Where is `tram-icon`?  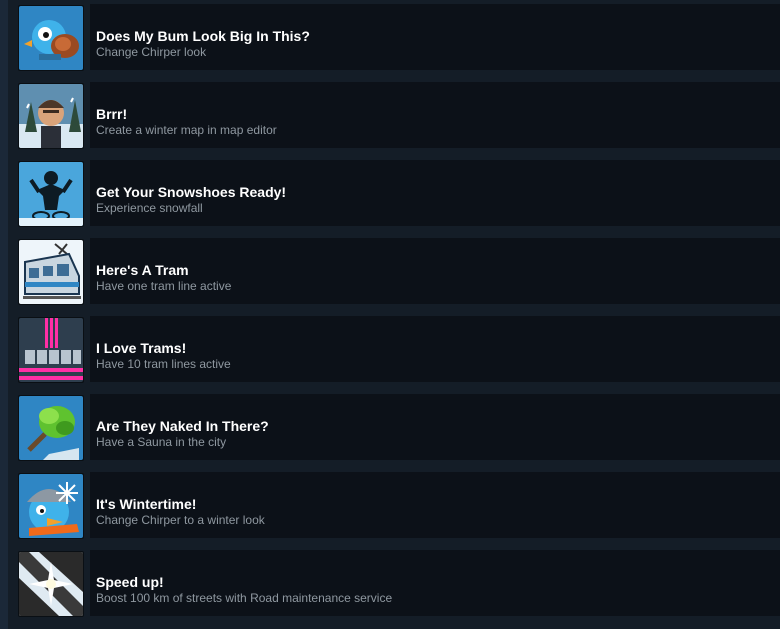 tram-icon is located at coordinates (51, 272).